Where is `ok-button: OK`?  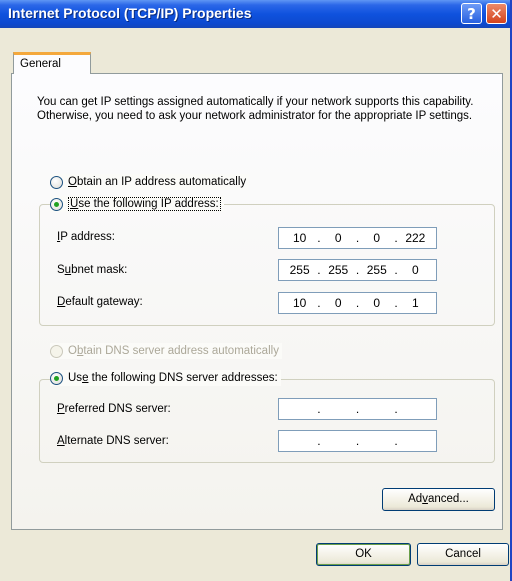
ok-button: OK is located at coordinates (363, 554).